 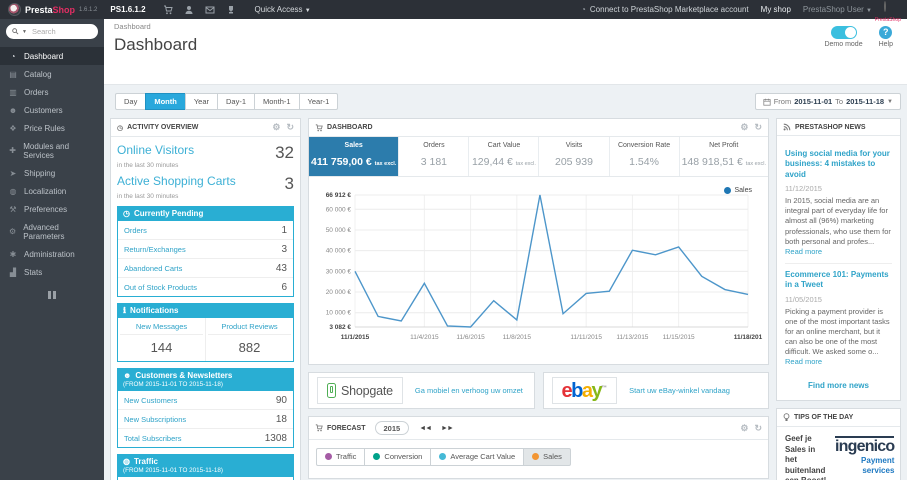 I want to click on sidebar-item-customers: ☻ Customers, so click(x=52, y=110).